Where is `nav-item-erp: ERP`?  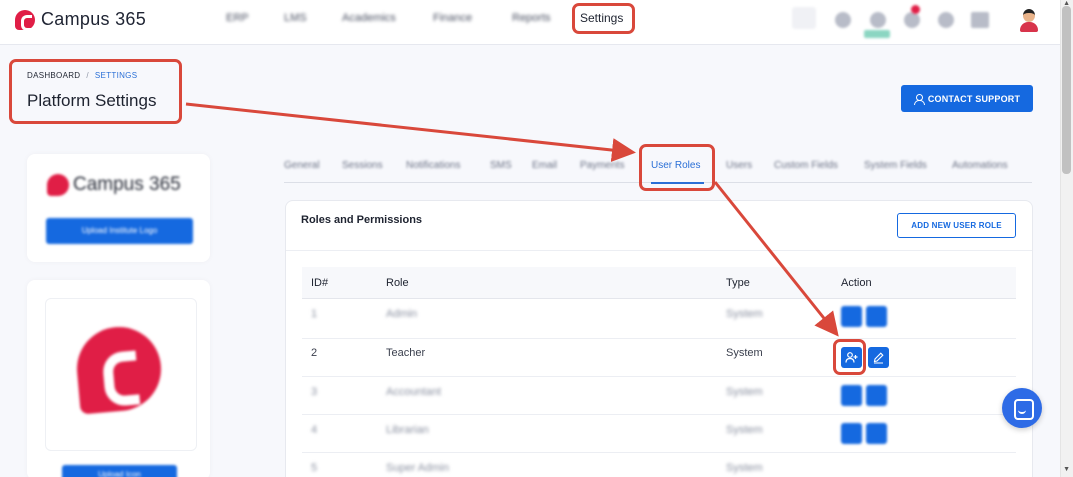
nav-item-erp: ERP is located at coordinates (237, 18).